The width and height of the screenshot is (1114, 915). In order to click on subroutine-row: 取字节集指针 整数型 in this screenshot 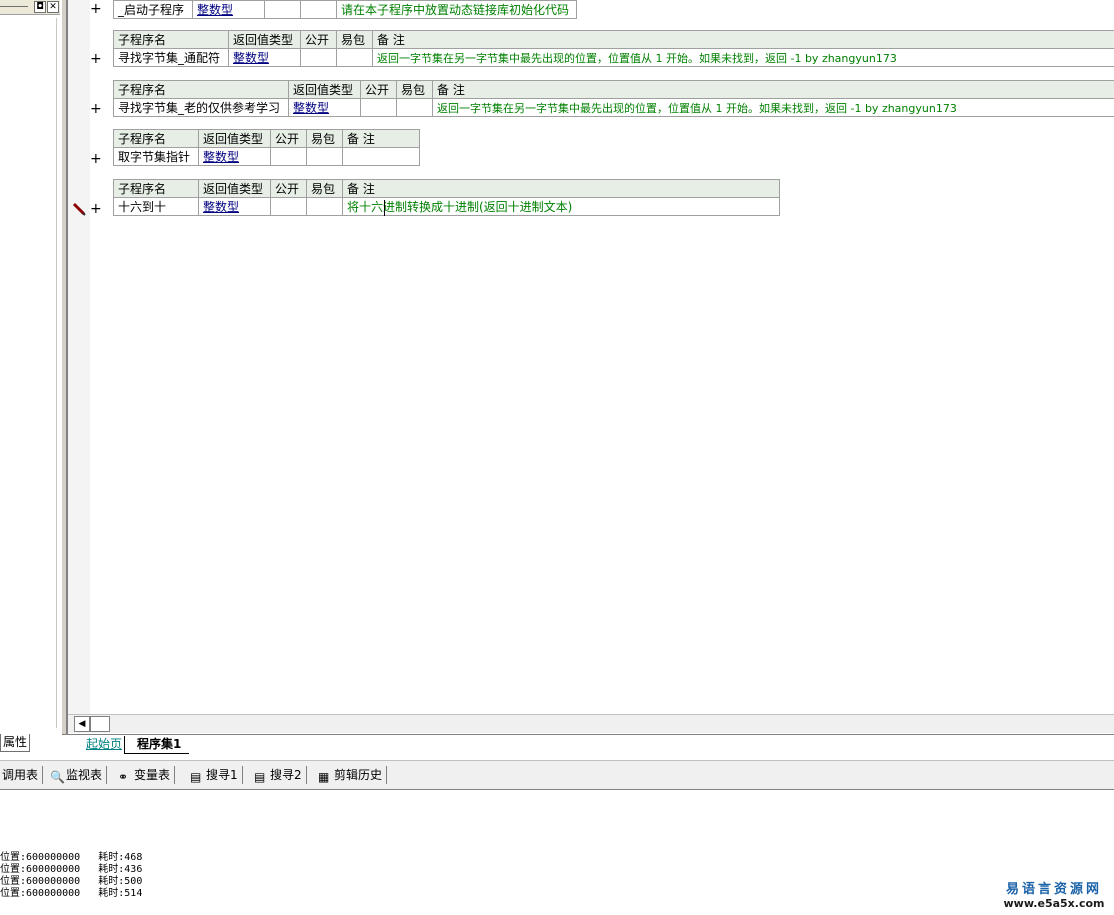, I will do `click(266, 156)`.